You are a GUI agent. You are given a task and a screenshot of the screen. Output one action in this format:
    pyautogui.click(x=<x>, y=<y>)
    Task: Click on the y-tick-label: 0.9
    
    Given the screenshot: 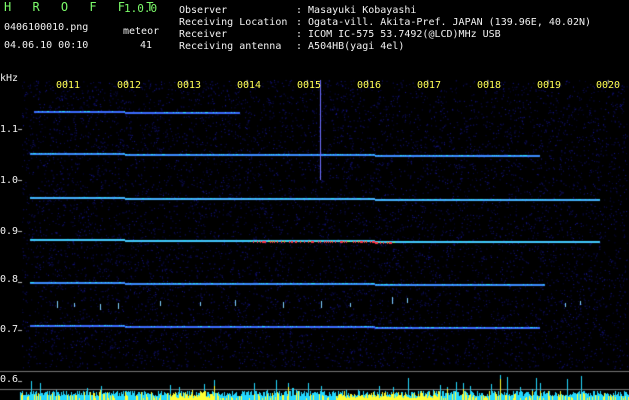 What is the action you would take?
    pyautogui.click(x=9, y=231)
    